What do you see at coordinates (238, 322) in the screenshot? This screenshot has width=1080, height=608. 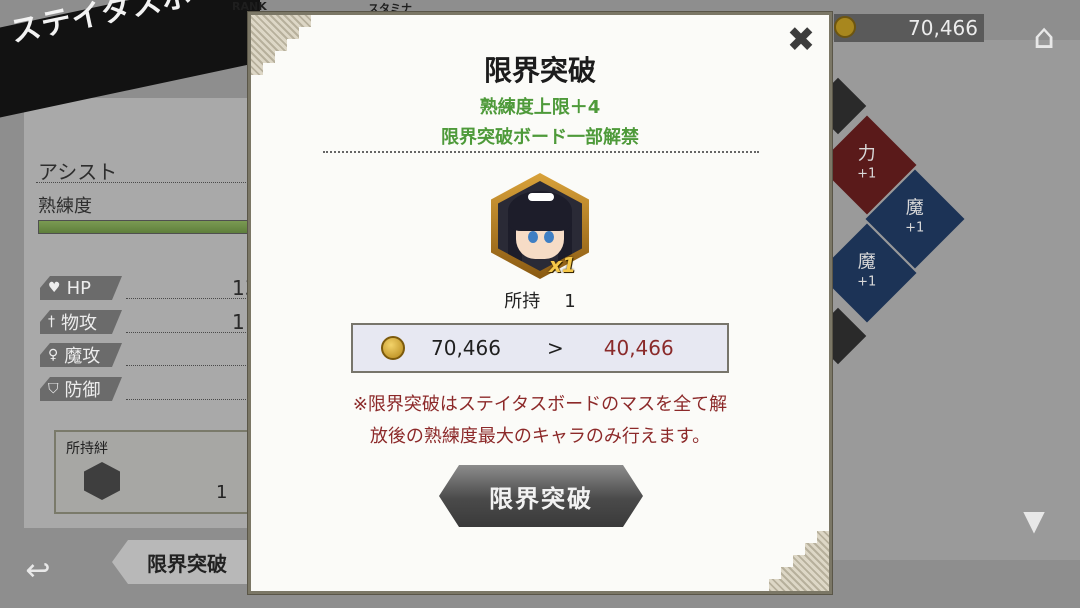 I see `stat-atk-value: 1` at bounding box center [238, 322].